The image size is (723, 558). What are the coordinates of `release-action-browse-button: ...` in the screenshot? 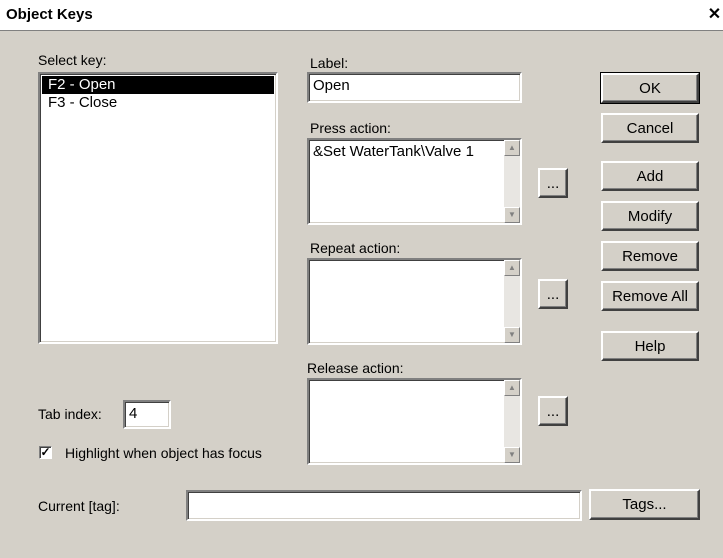 It's located at (553, 411).